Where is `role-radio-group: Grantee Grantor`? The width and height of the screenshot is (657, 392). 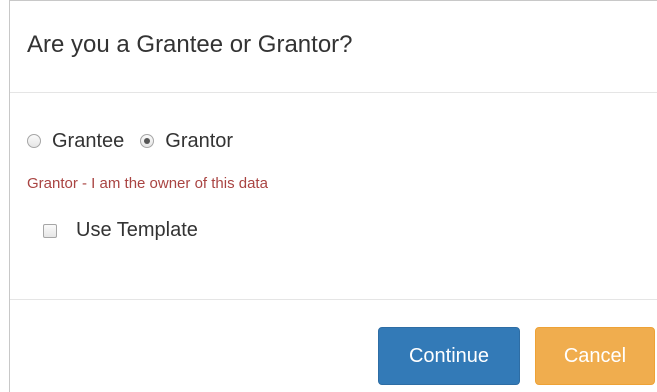
role-radio-group: Grantee Grantor is located at coordinates (138, 141).